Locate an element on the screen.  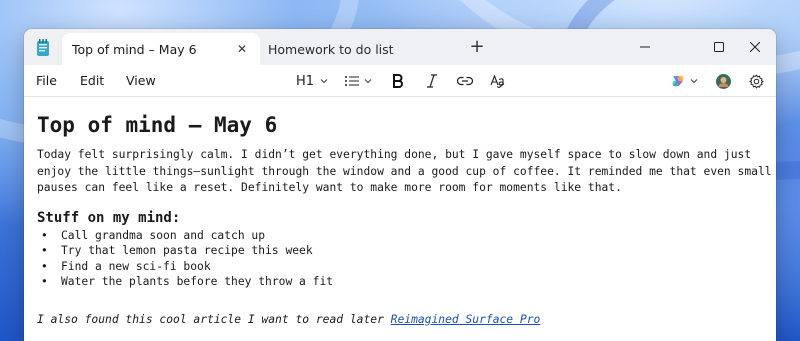
copilot-dropdown is located at coordinates (684, 81).